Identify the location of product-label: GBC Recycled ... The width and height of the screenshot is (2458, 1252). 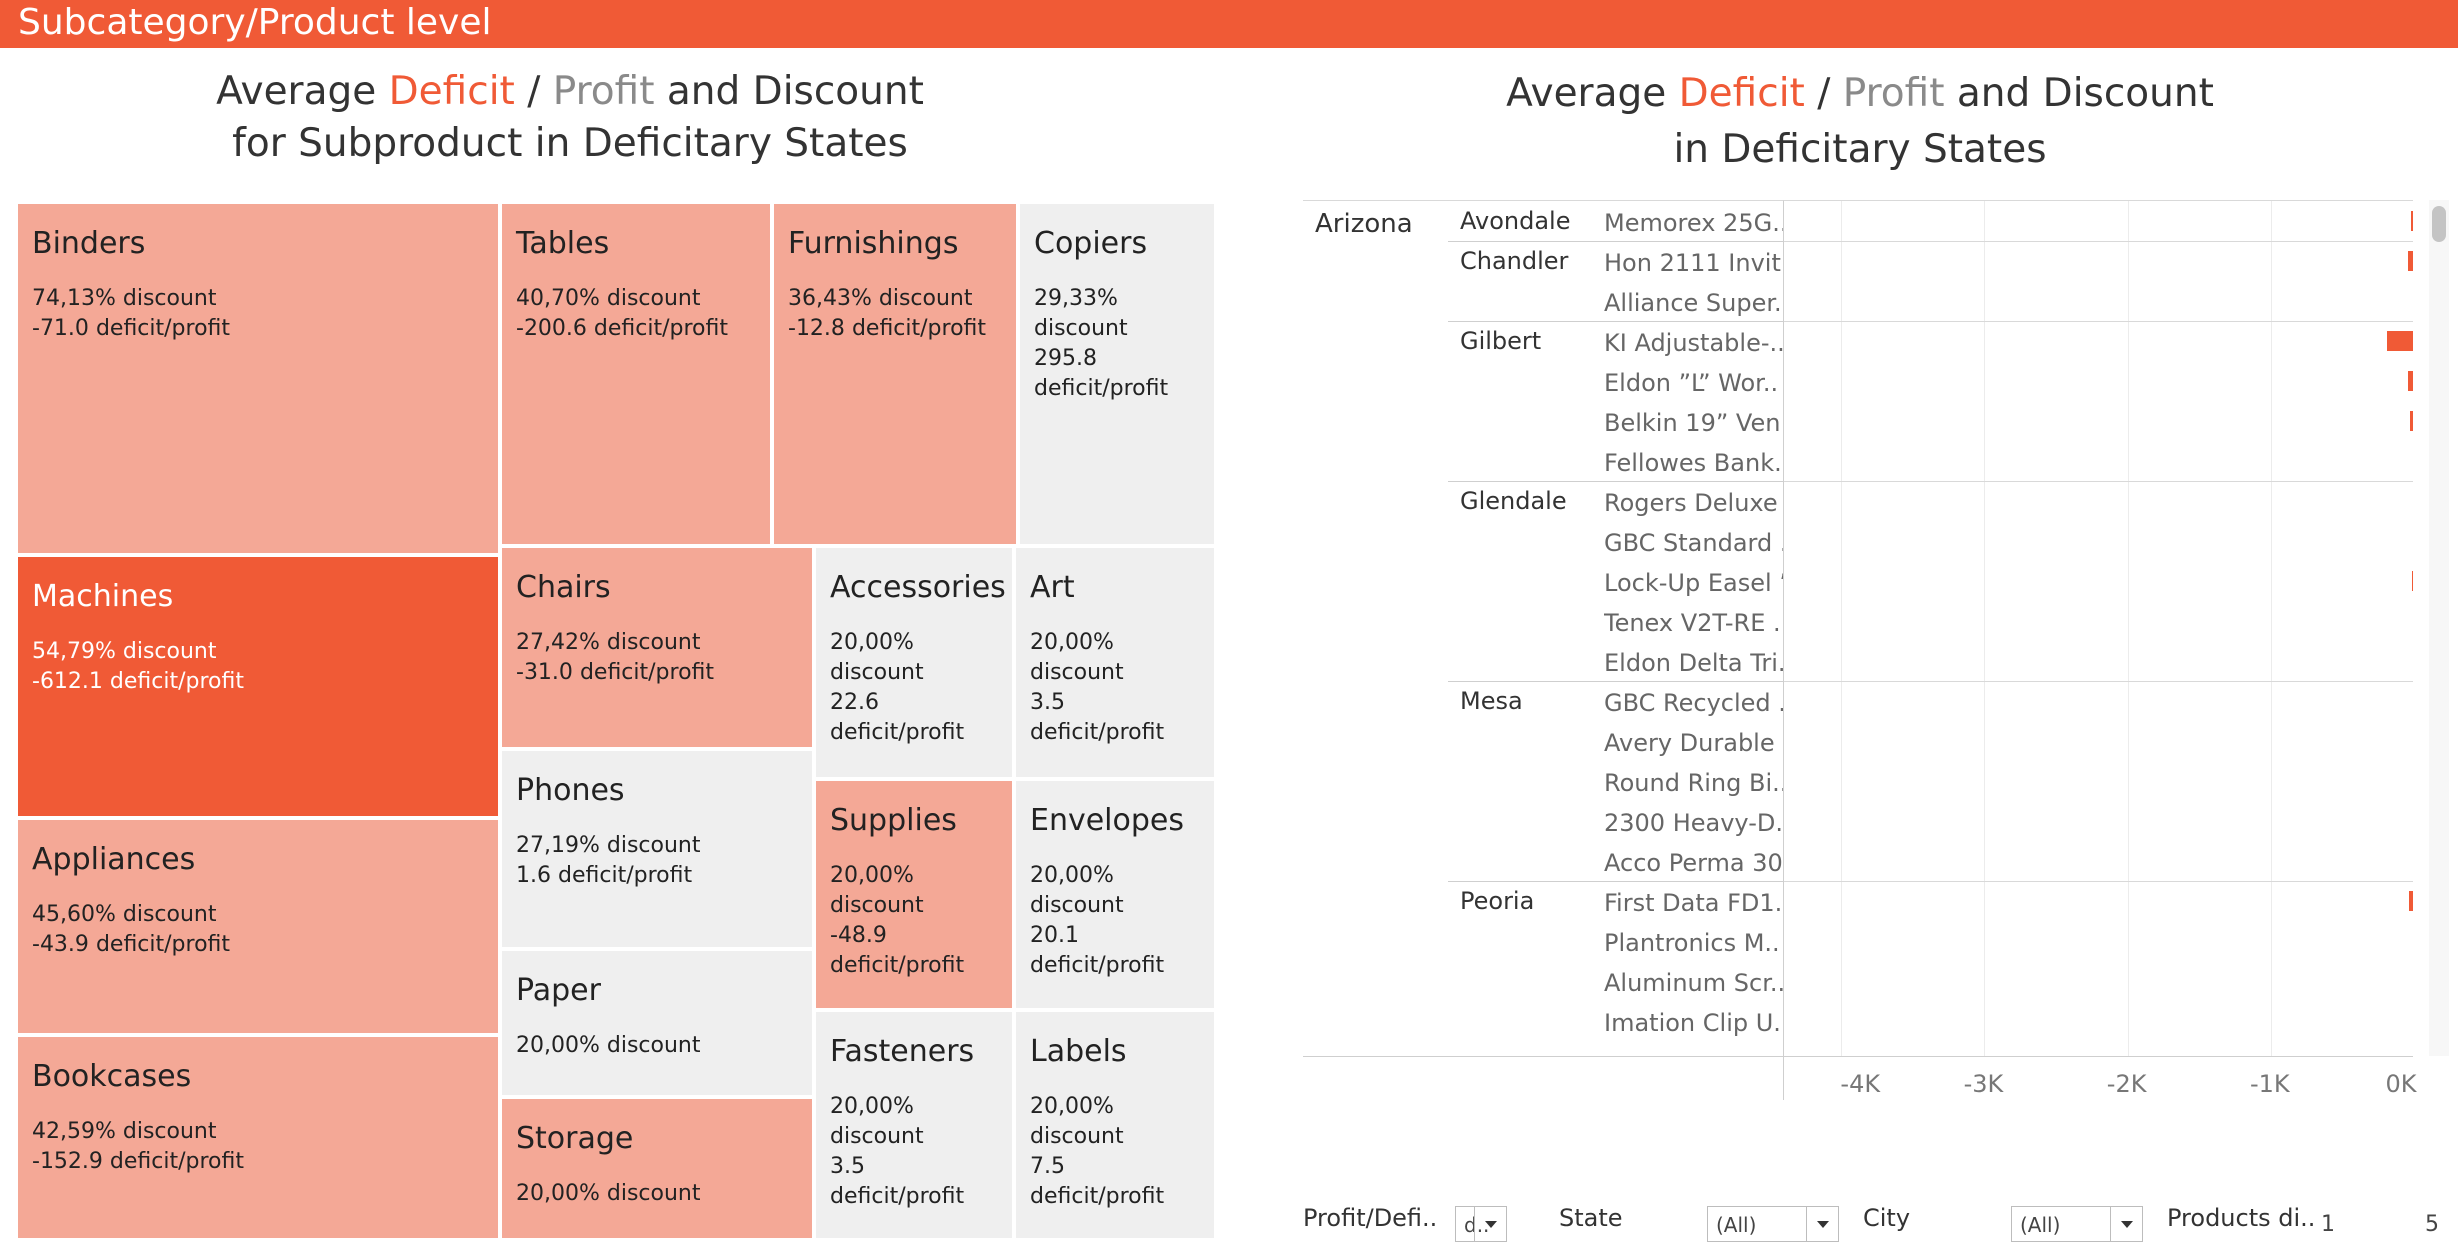
(1693, 703).